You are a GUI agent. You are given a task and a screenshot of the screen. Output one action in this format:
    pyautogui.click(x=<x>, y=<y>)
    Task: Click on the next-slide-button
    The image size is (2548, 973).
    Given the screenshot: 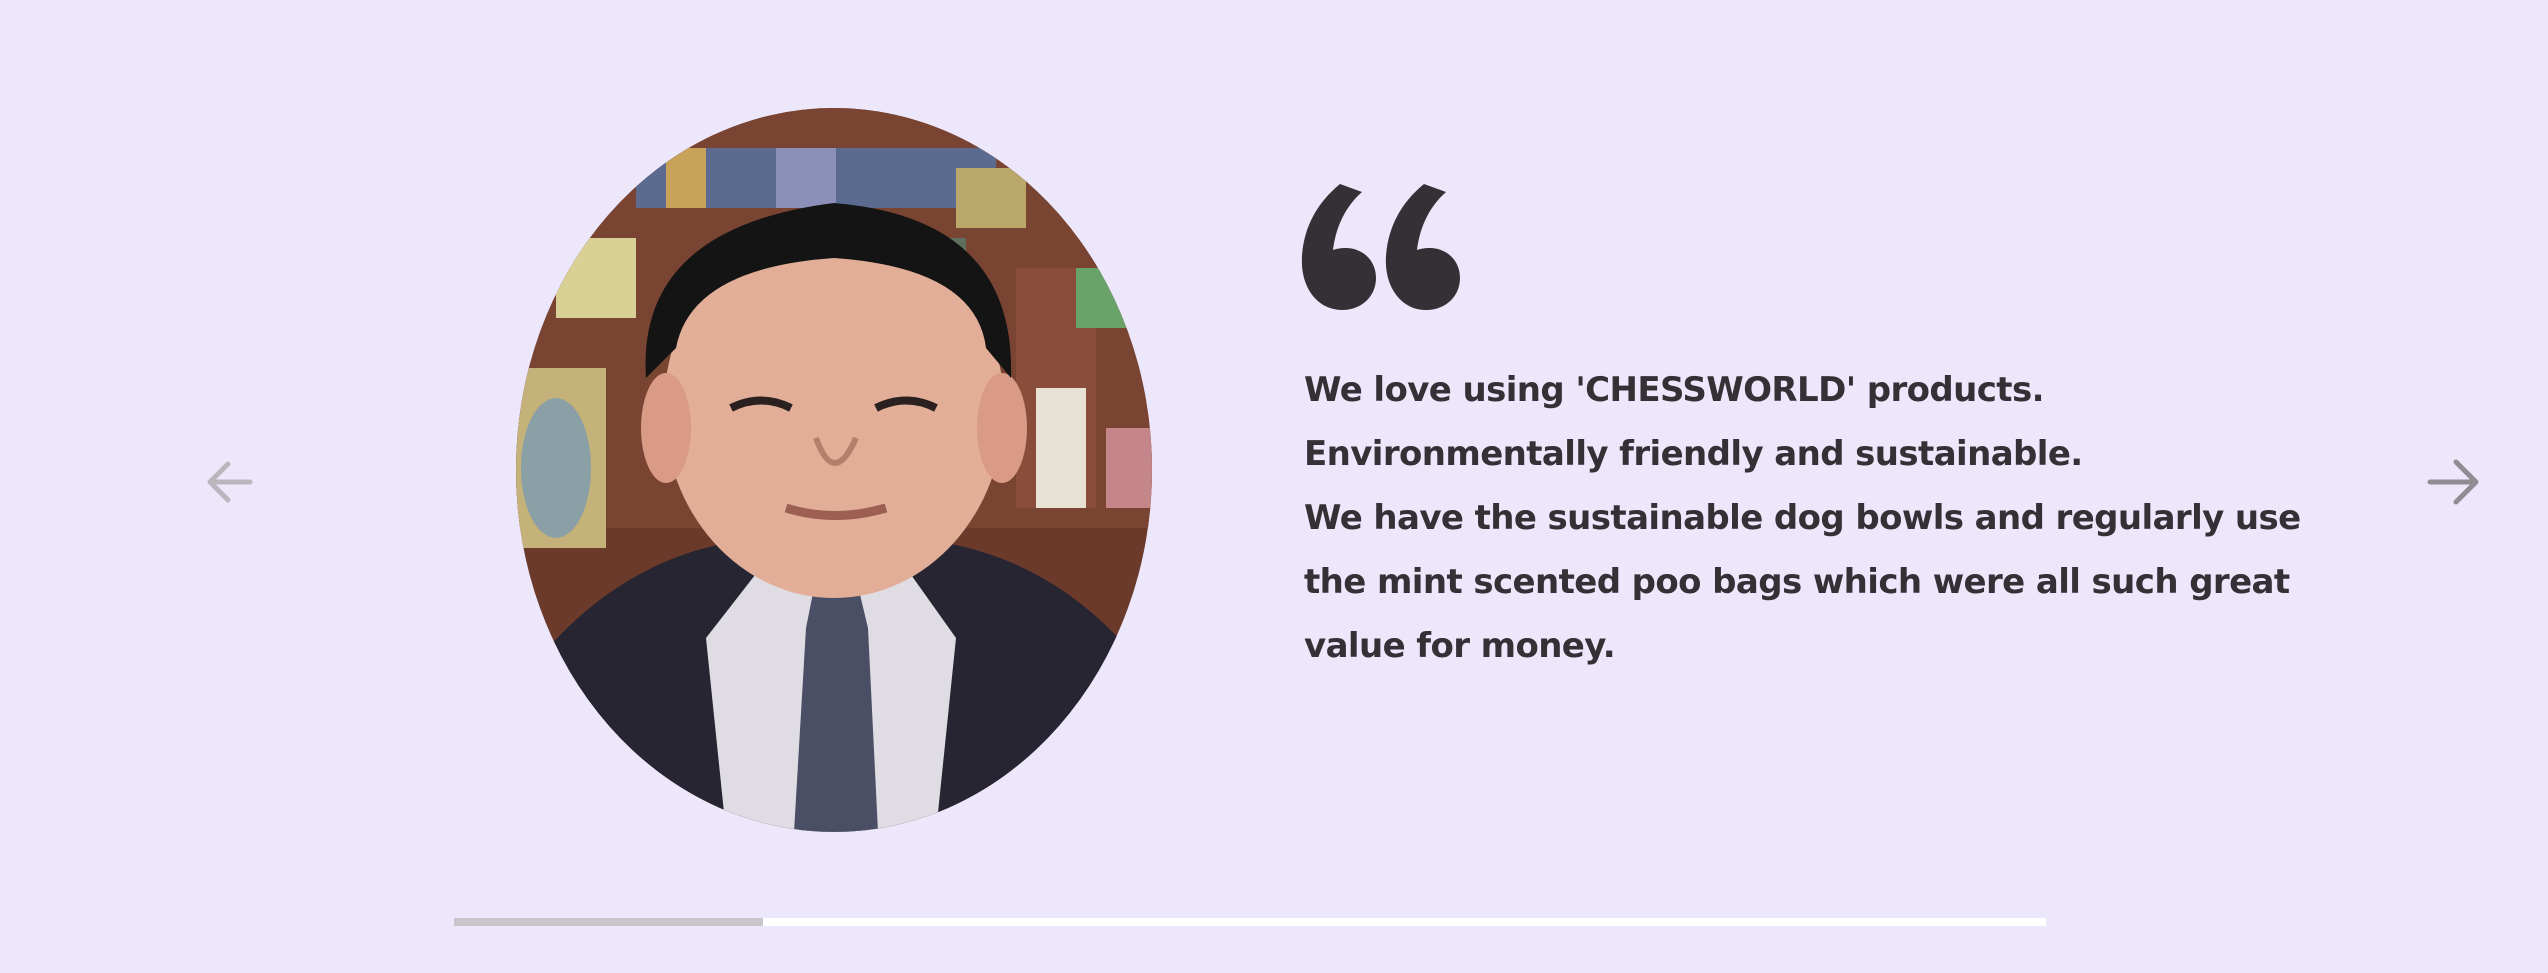 What is the action you would take?
    pyautogui.click(x=2454, y=482)
    